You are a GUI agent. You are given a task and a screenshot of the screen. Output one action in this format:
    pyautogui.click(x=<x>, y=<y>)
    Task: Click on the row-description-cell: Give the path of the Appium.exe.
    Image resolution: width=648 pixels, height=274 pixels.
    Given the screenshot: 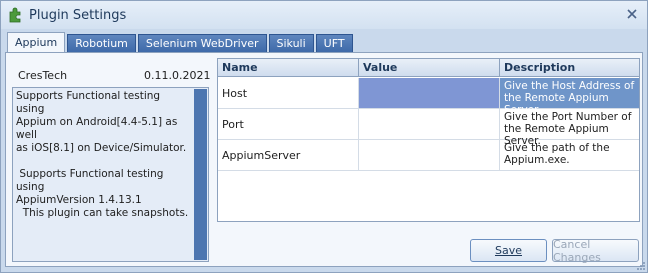 What is the action you would take?
    pyautogui.click(x=557, y=154)
    